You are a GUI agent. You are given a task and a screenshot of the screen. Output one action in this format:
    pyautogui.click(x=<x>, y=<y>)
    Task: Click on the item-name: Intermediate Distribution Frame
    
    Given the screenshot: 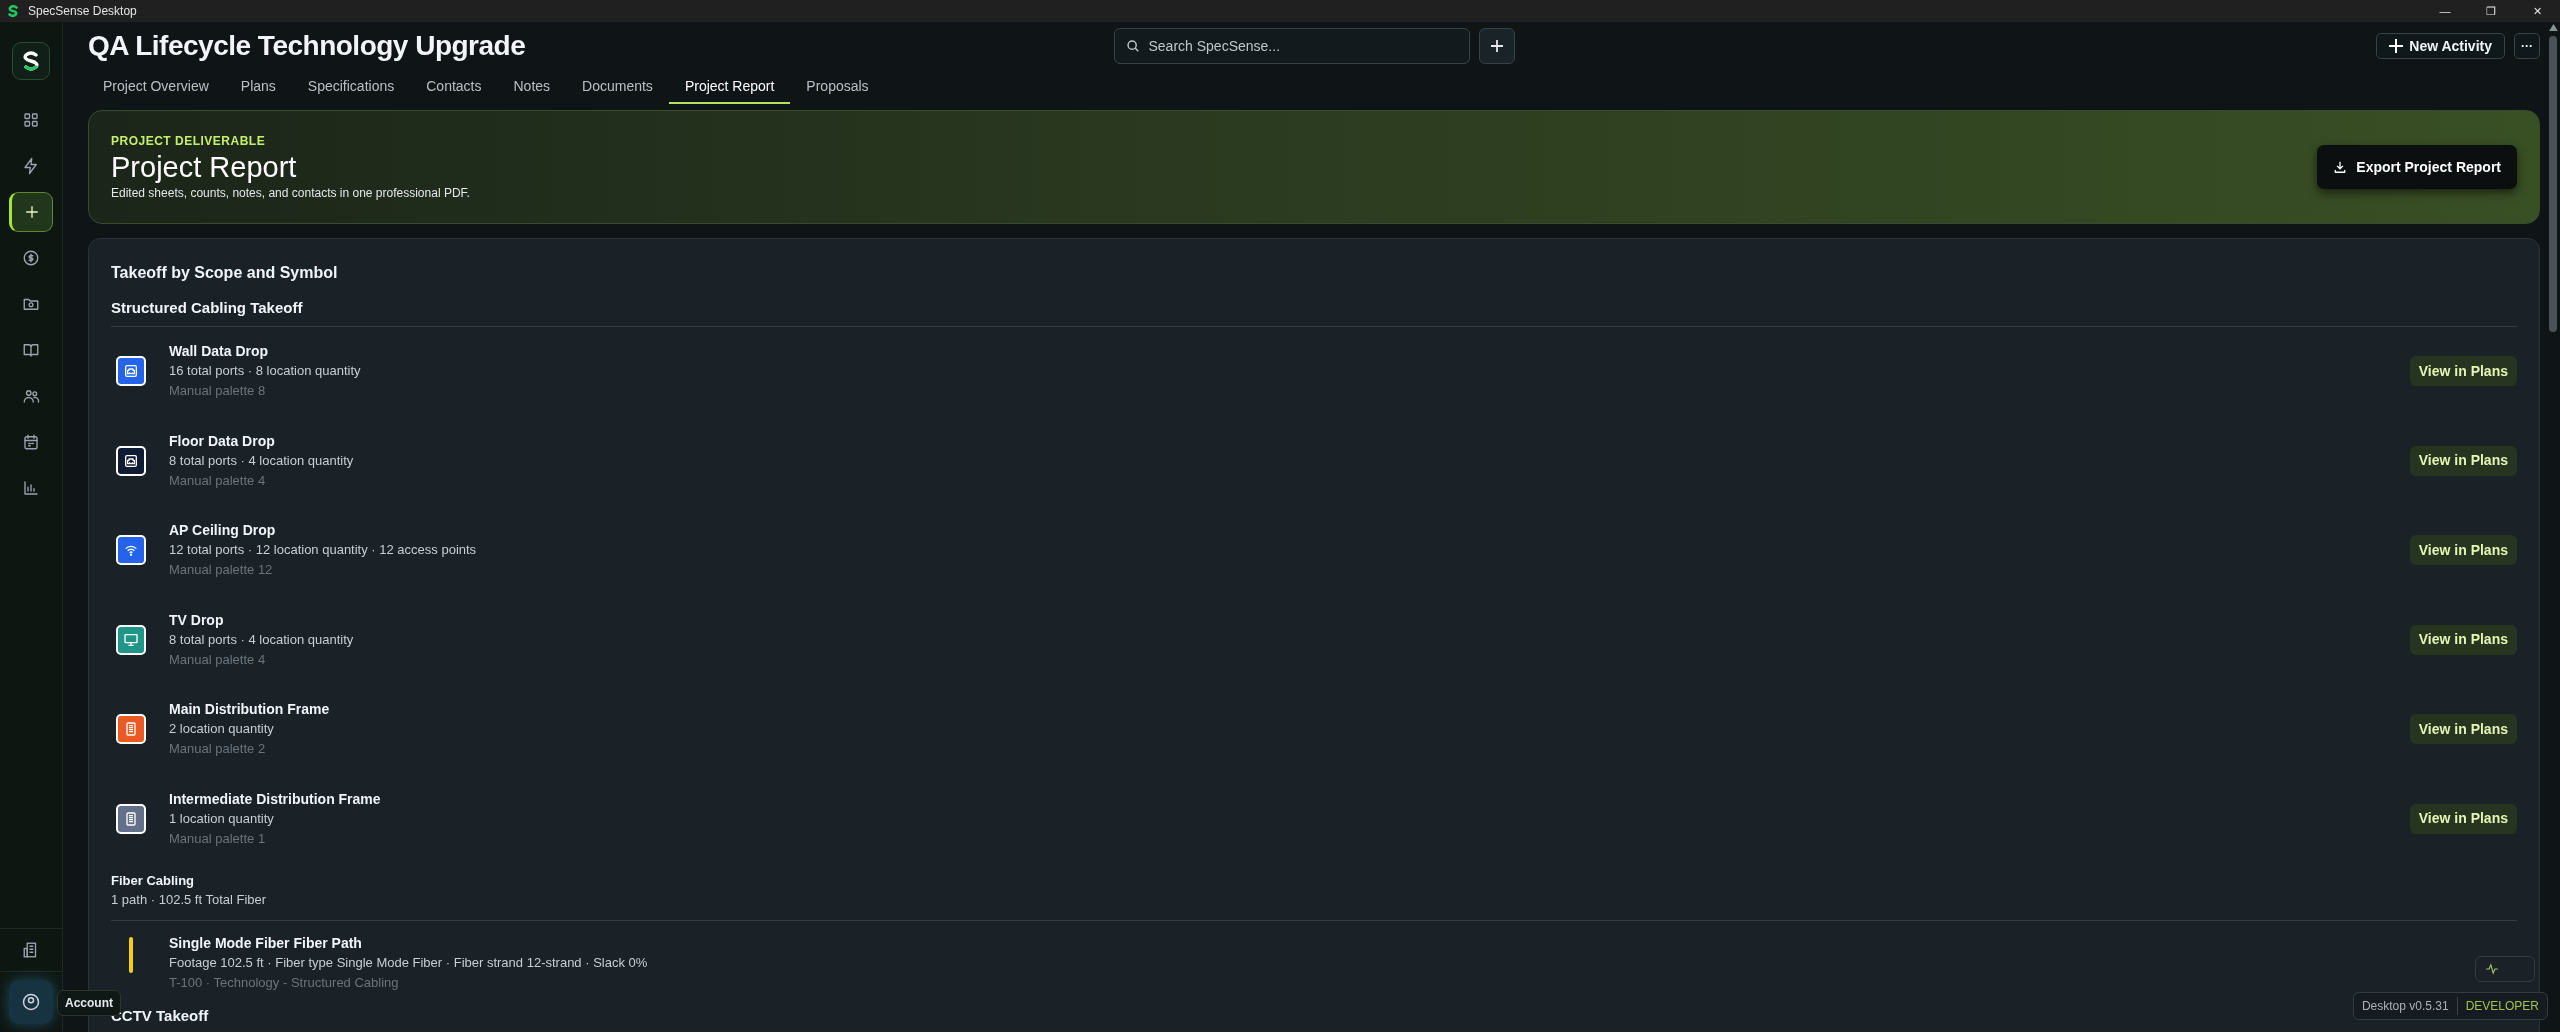 What is the action you would take?
    pyautogui.click(x=275, y=799)
    